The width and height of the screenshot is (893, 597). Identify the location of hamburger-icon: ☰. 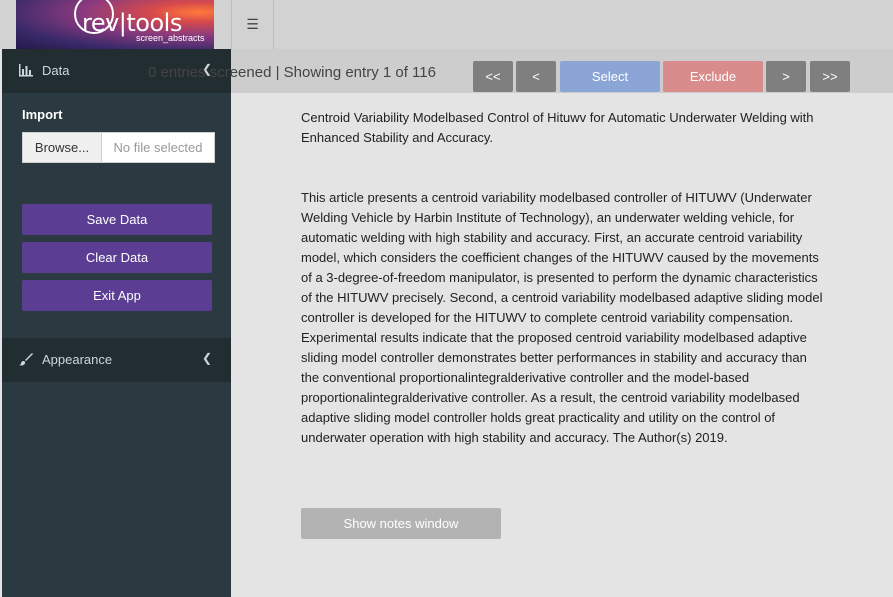
(252, 24).